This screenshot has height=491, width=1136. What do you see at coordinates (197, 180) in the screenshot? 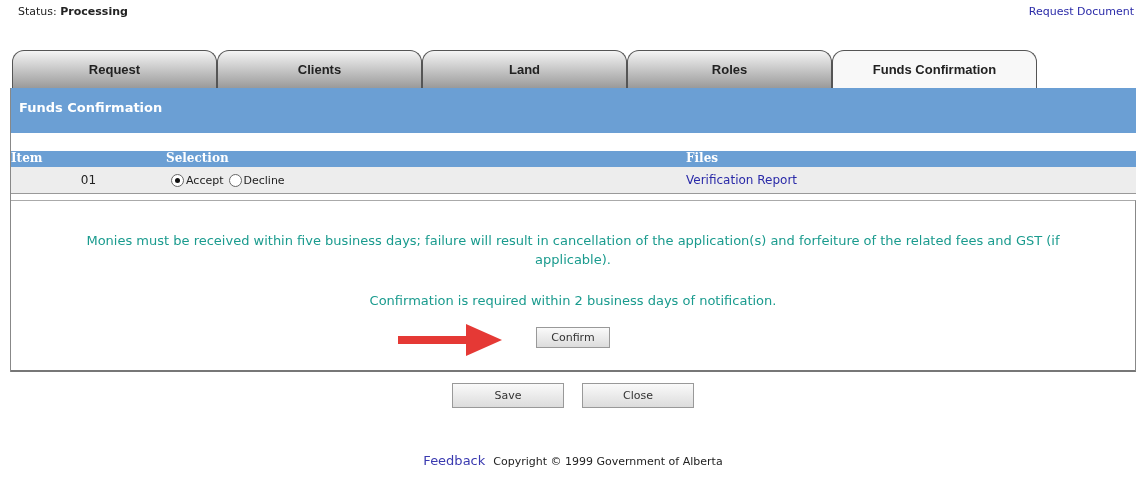
I see `radio-option: Accept` at bounding box center [197, 180].